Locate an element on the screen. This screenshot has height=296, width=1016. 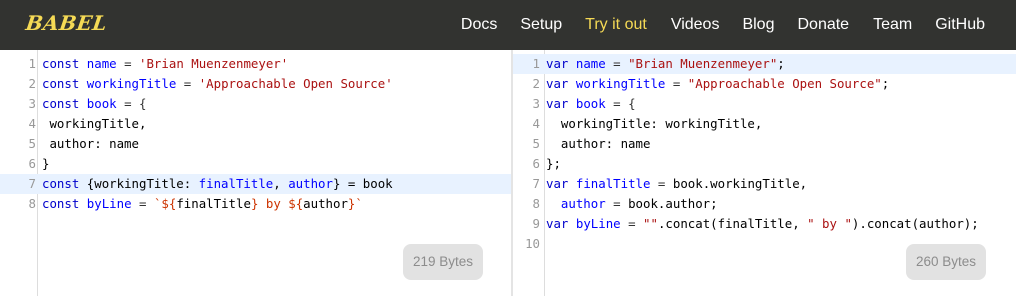
line-text: const book = { is located at coordinates (94, 104).